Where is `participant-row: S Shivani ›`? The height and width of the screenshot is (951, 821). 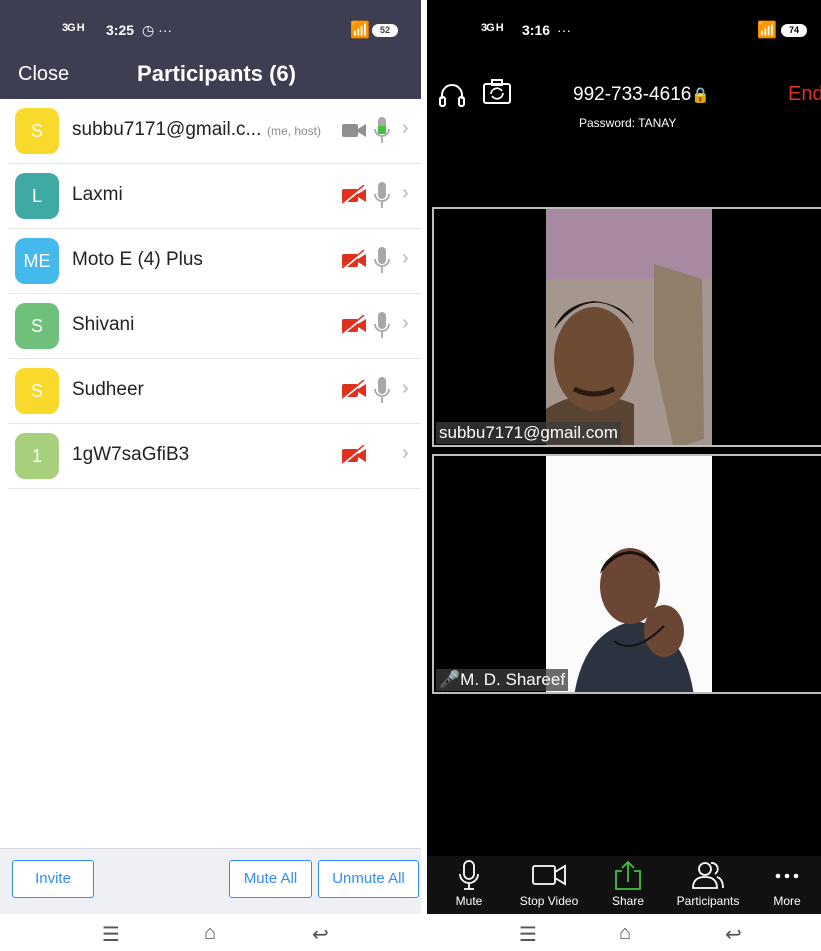
participant-row: S Shivani › is located at coordinates (214, 326).